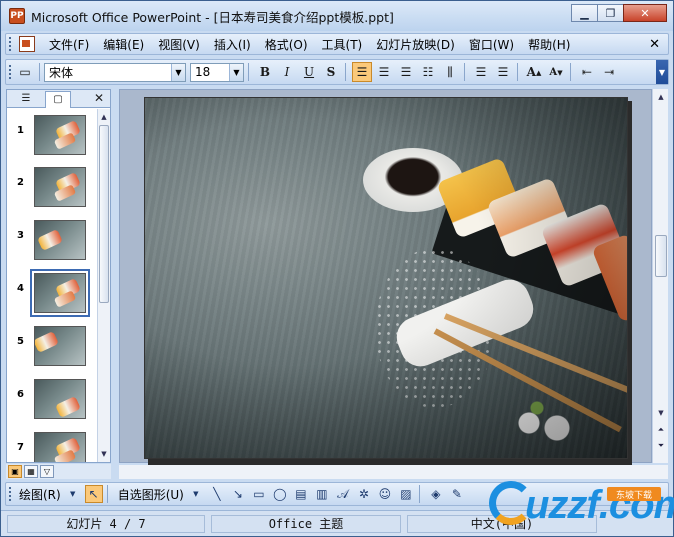  What do you see at coordinates (20, 182) in the screenshot?
I see `slide-number: 2` at bounding box center [20, 182].